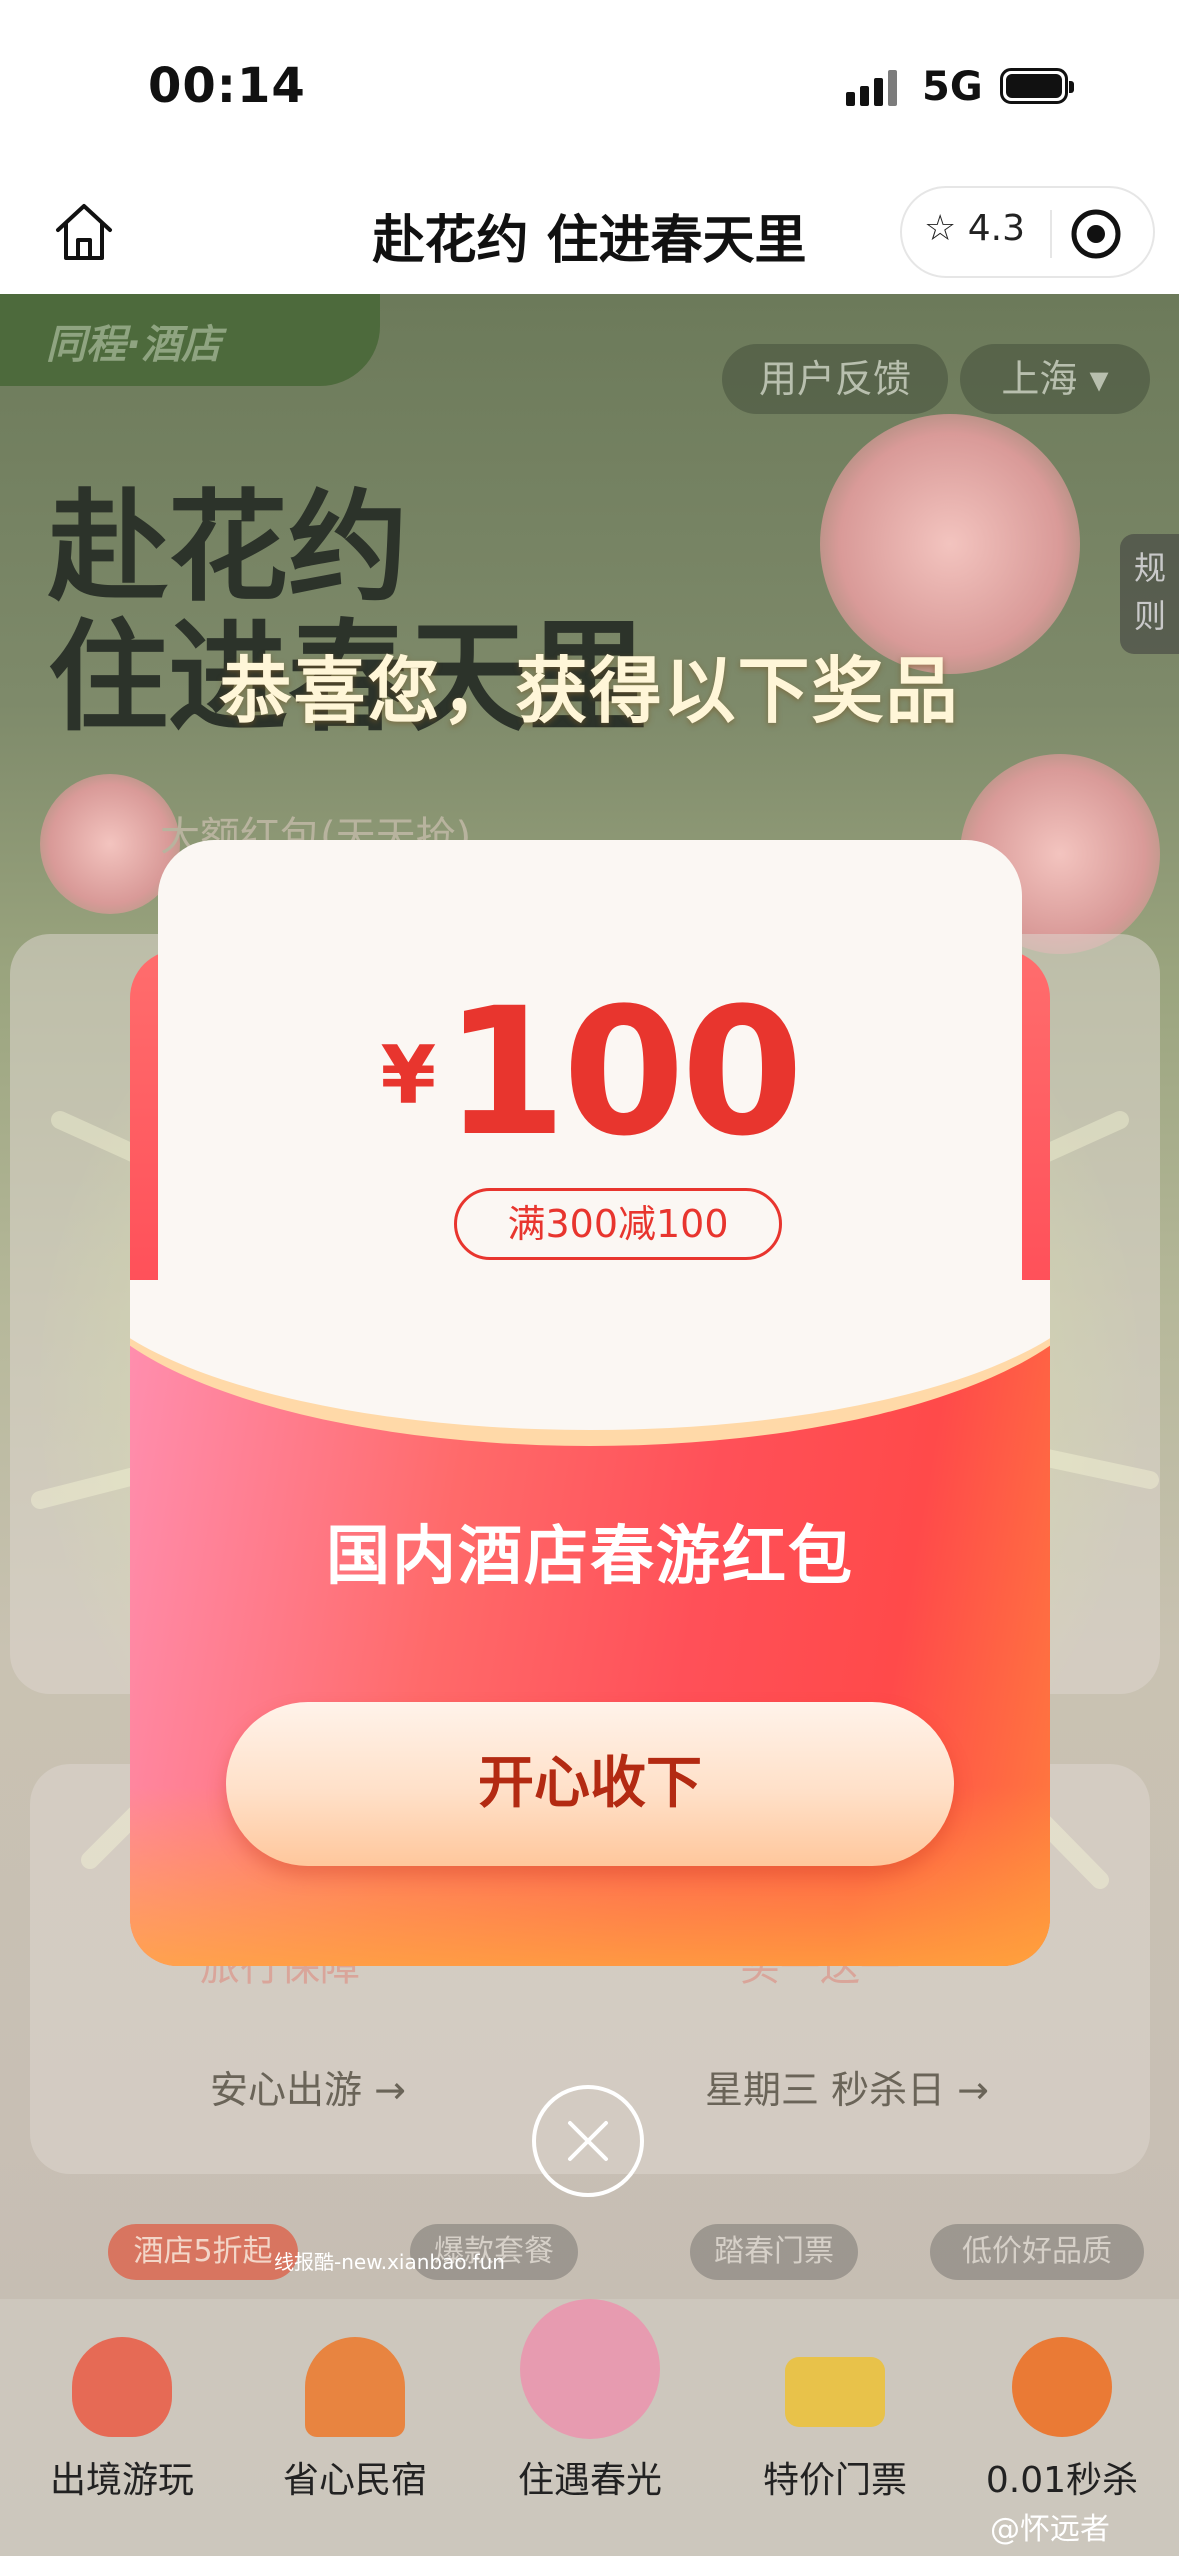  Describe the element at coordinates (589, 85) in the screenshot. I see `status-bar: 00:14 5G` at that location.